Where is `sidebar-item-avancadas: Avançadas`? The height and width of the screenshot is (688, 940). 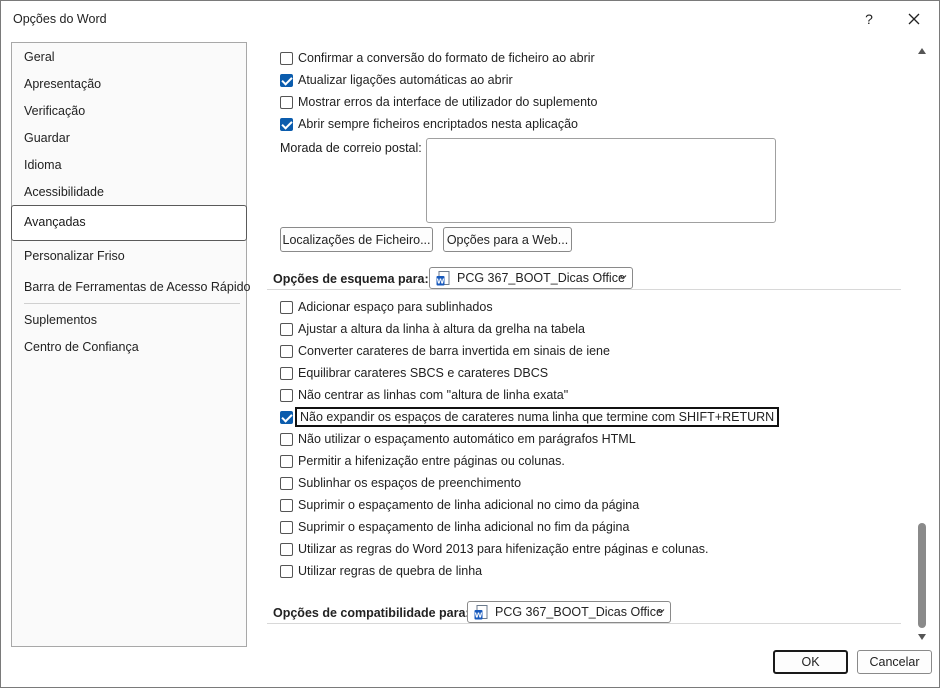
sidebar-item-avancadas: Avançadas is located at coordinates (129, 223).